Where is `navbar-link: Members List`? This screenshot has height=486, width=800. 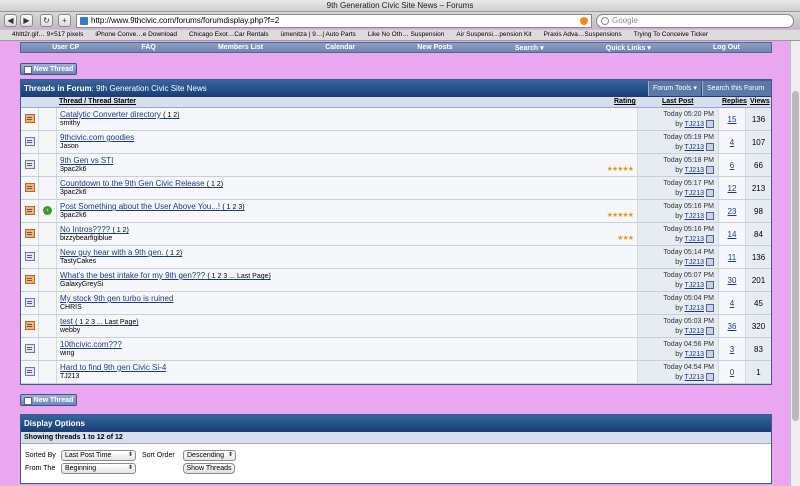 navbar-link: Members List is located at coordinates (240, 47).